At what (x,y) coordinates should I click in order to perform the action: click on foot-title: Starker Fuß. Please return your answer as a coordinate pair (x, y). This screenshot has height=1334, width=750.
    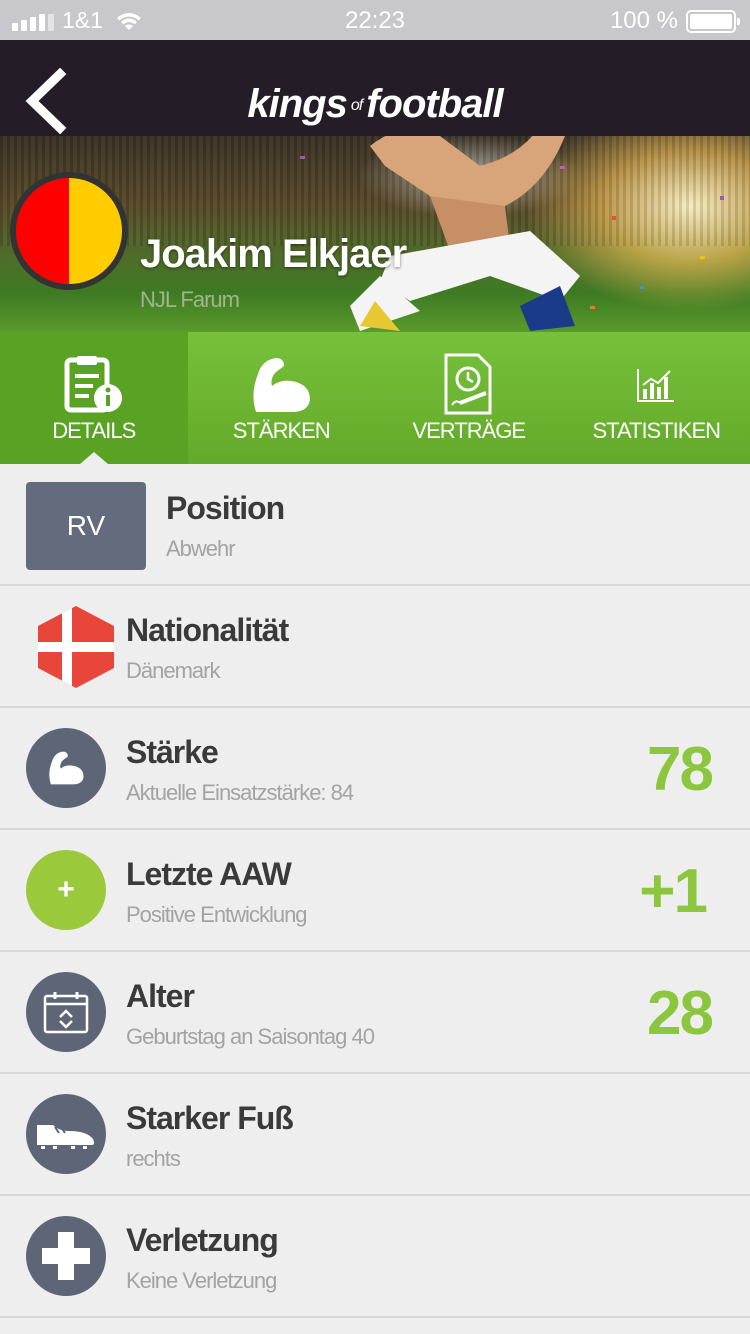
    Looking at the image, I should click on (210, 1118).